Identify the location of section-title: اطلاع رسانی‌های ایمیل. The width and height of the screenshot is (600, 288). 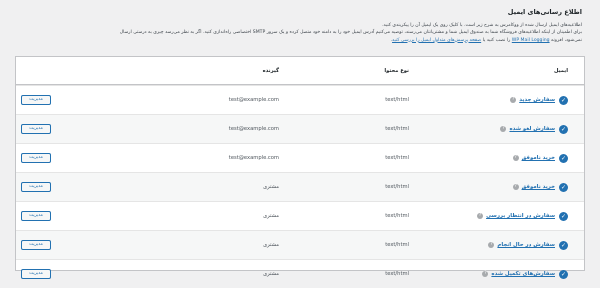
(544, 12).